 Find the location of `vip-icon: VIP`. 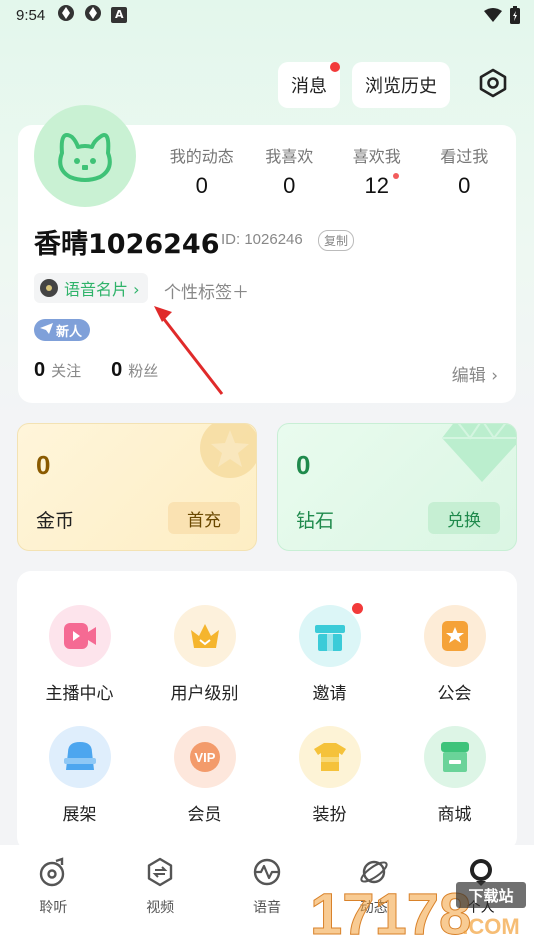

vip-icon: VIP is located at coordinates (204, 757).